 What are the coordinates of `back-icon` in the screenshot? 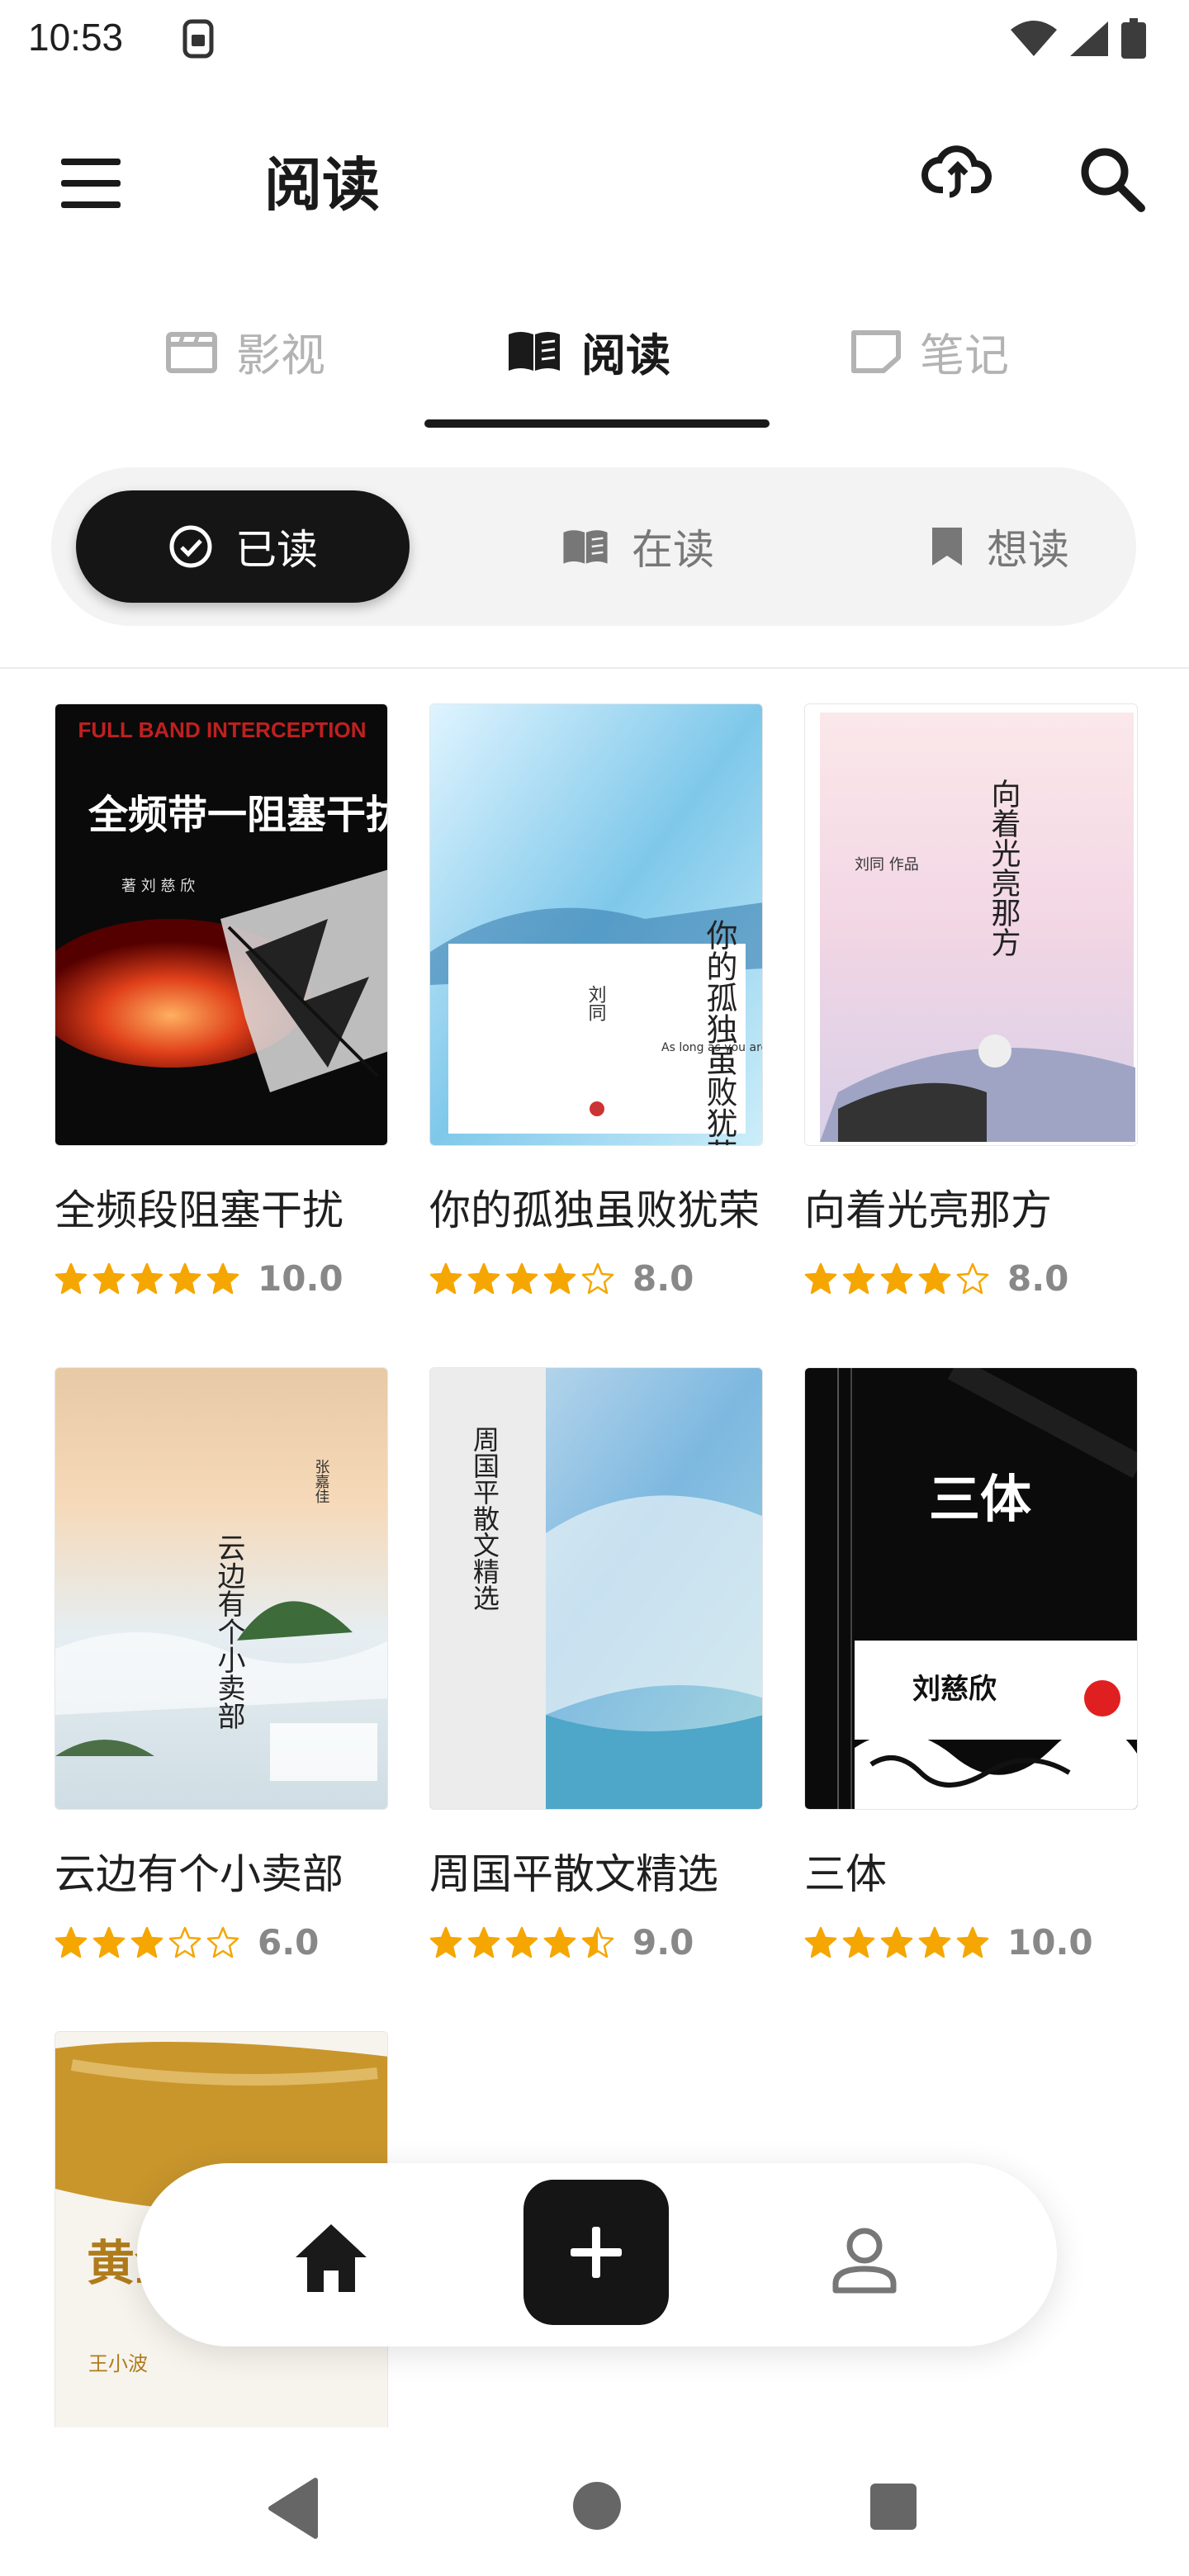 It's located at (293, 2508).